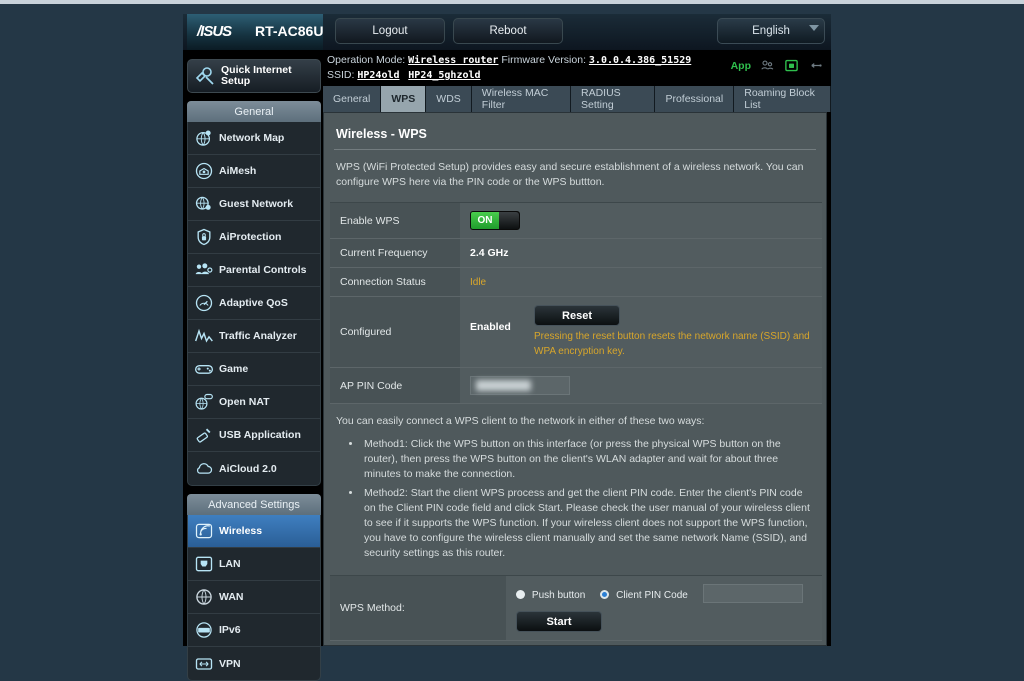 The width and height of the screenshot is (1024, 681). I want to click on sidebar-item-vpn: VPN, so click(254, 663).